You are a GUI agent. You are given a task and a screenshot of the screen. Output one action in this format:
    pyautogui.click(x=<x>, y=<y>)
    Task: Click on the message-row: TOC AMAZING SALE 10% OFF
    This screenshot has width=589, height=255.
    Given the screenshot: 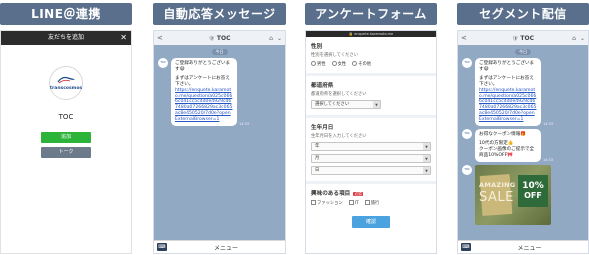 What is the action you would take?
    pyautogui.click(x=523, y=194)
    